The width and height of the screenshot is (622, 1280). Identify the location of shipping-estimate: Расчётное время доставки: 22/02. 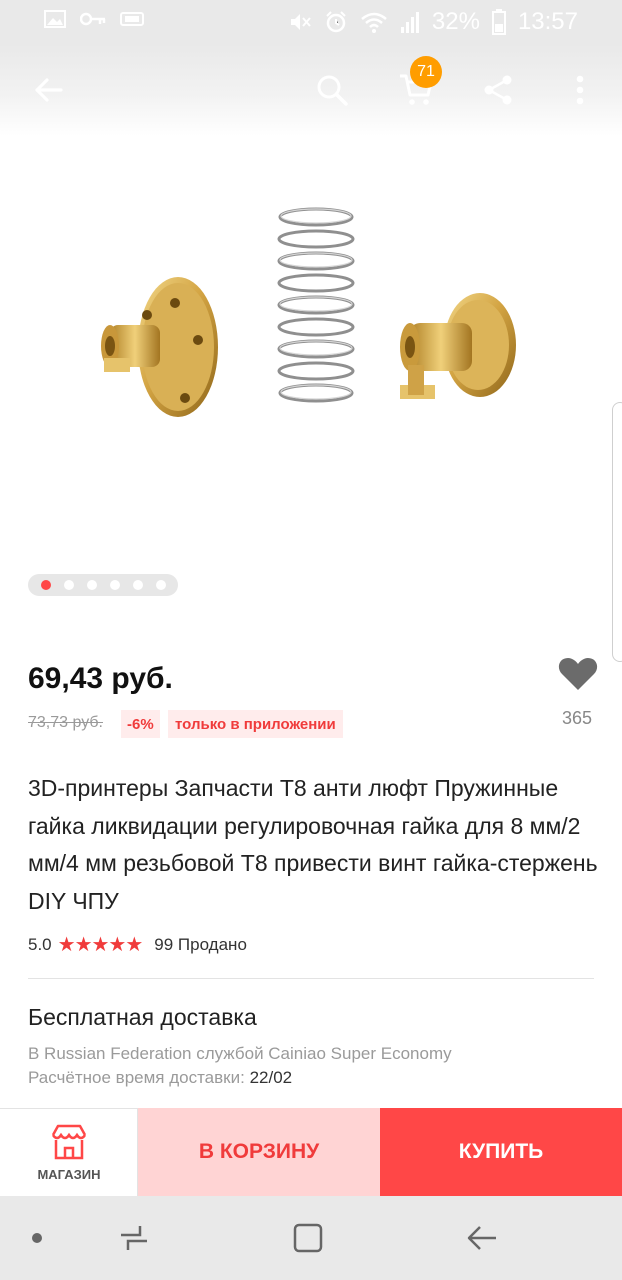
(160, 1078).